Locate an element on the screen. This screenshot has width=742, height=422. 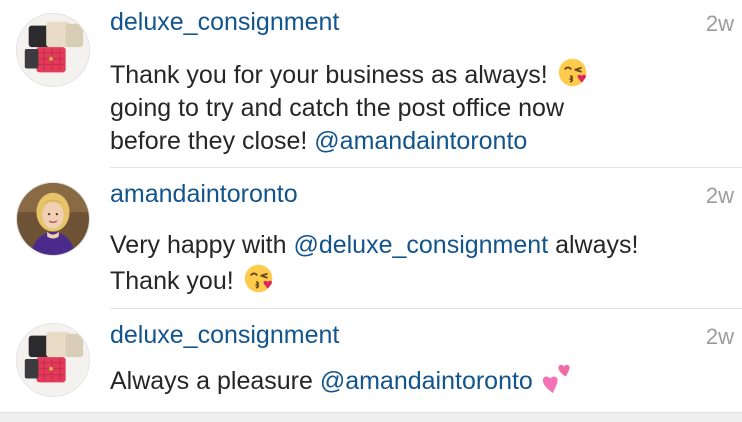
comment-line: before they close! @amandaintoronto is located at coordinates (406, 141).